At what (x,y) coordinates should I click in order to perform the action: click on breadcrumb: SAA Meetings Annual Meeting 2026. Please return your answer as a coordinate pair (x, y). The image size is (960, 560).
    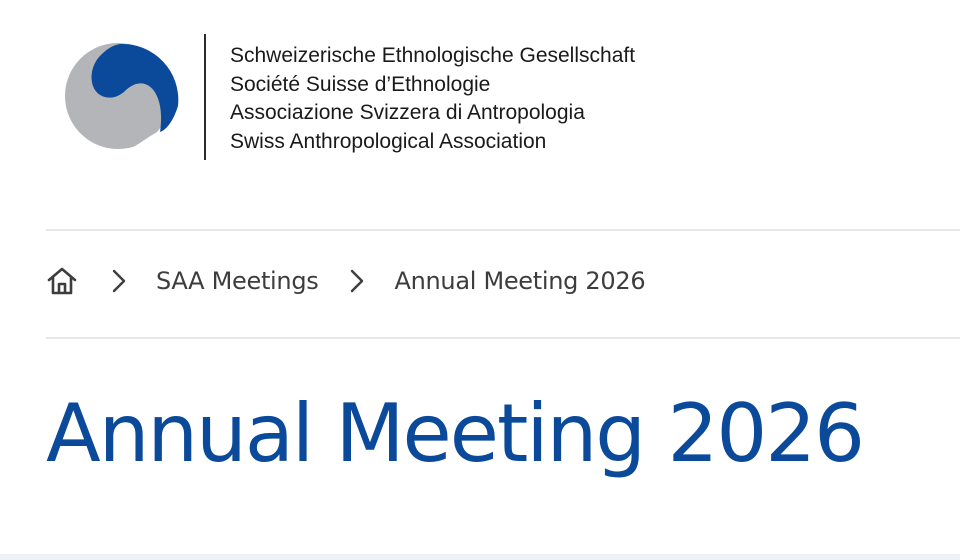
    Looking at the image, I should click on (346, 281).